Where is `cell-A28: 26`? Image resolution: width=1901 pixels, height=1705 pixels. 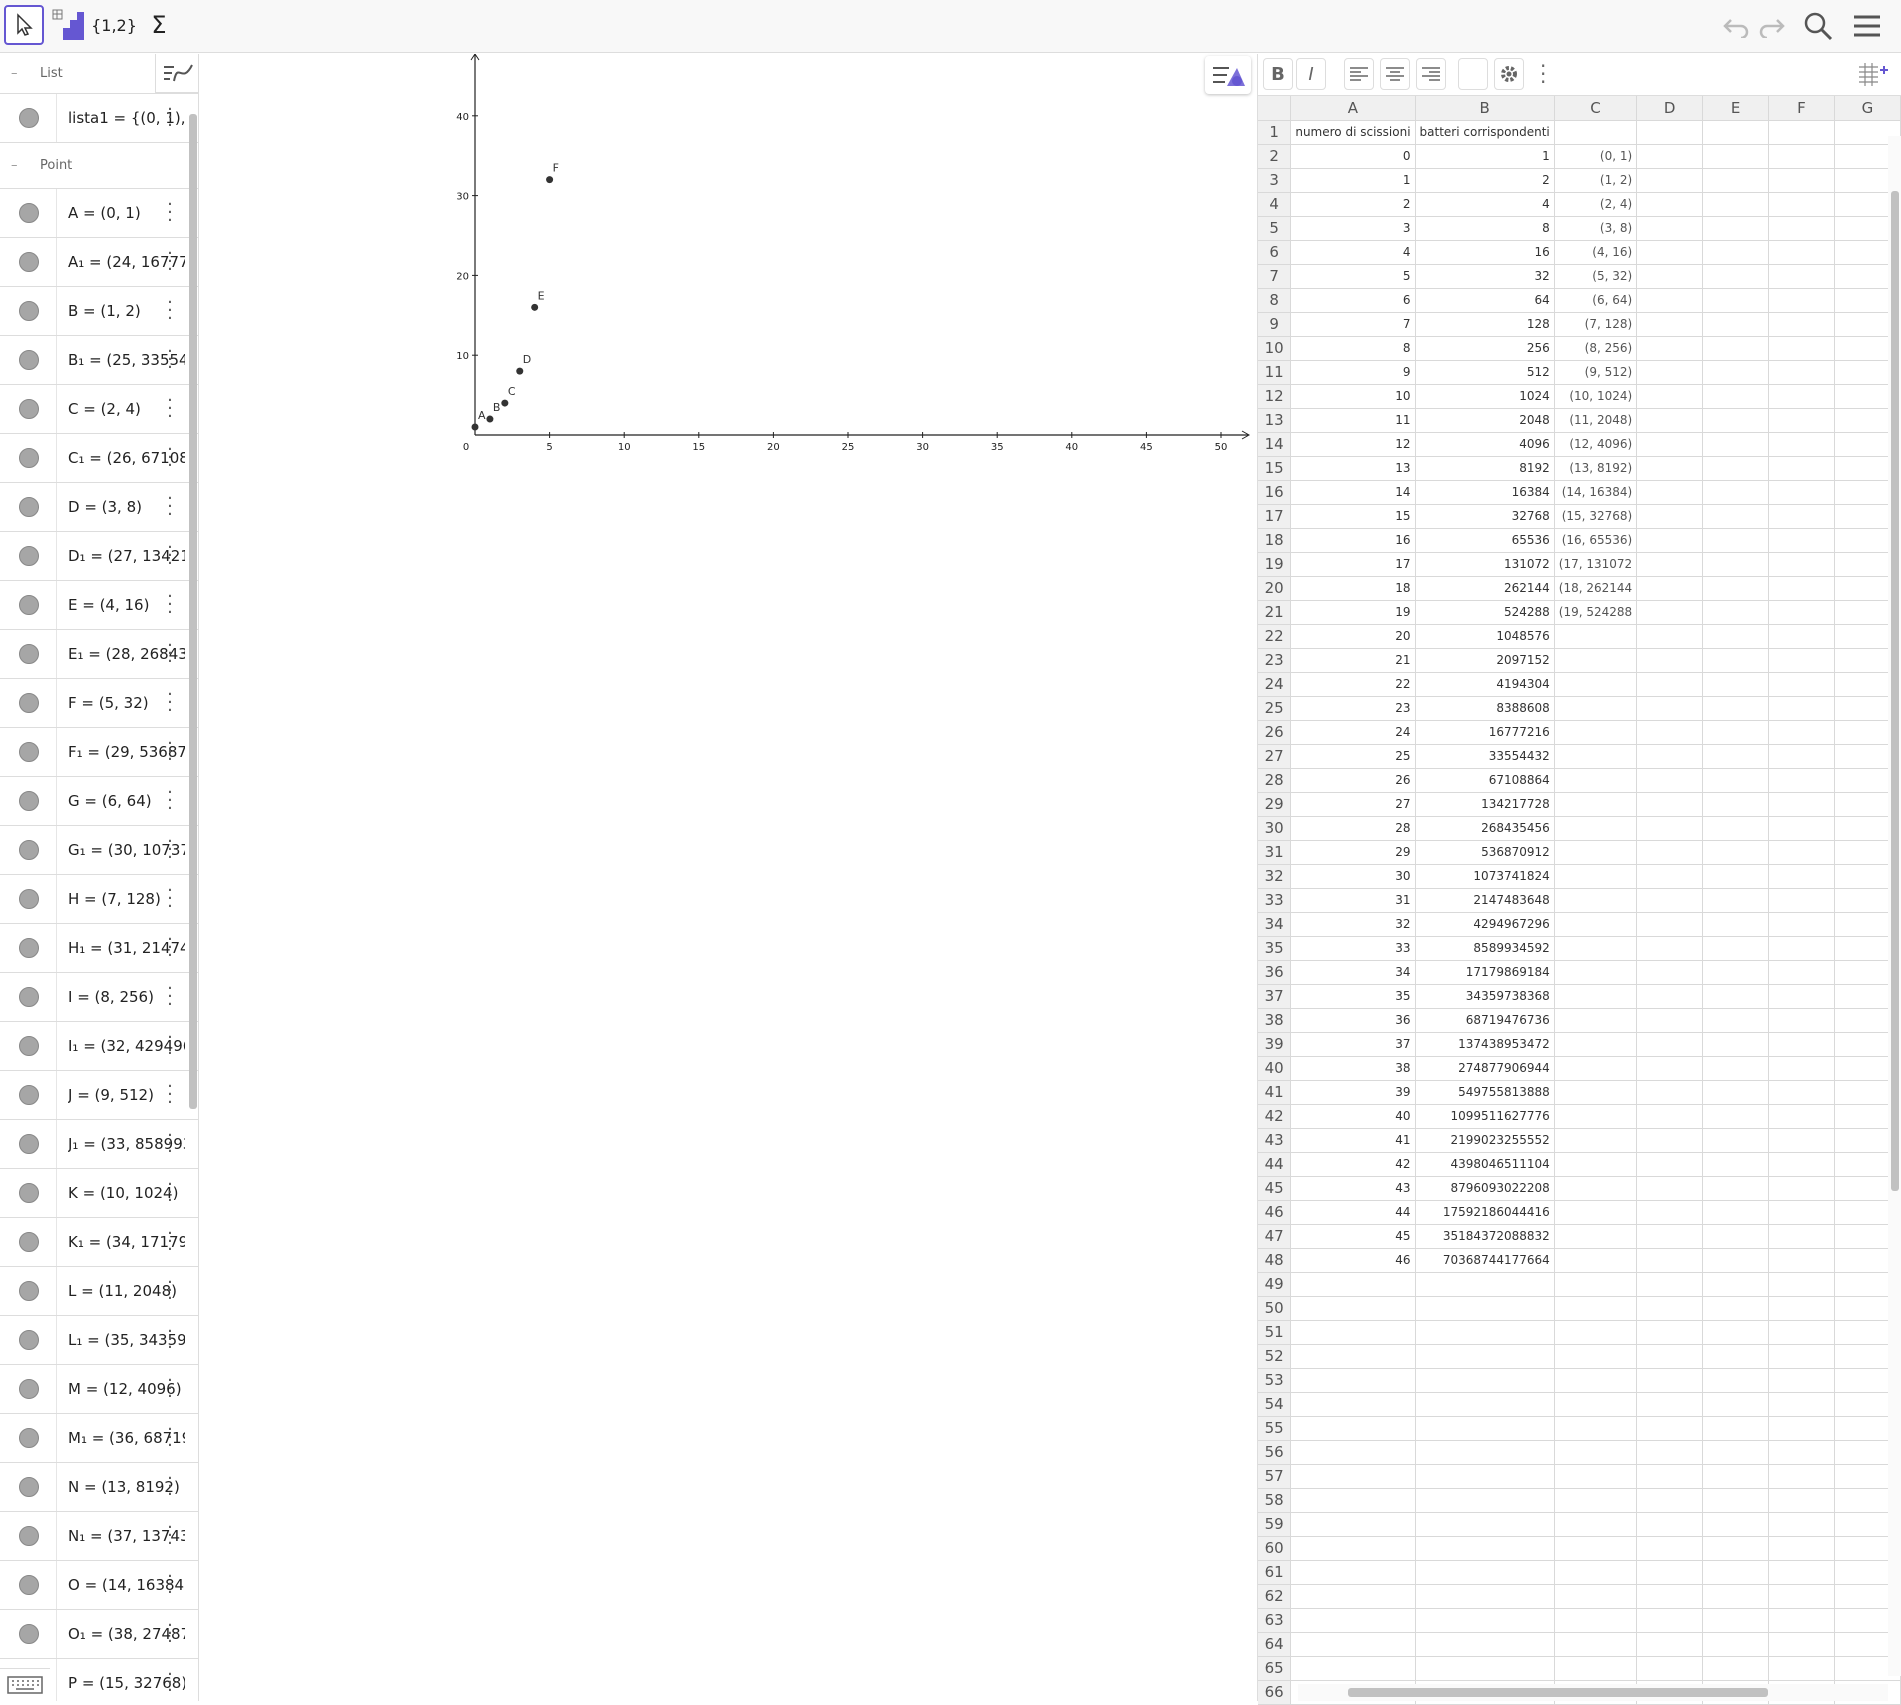
cell-A28: 26 is located at coordinates (1353, 780).